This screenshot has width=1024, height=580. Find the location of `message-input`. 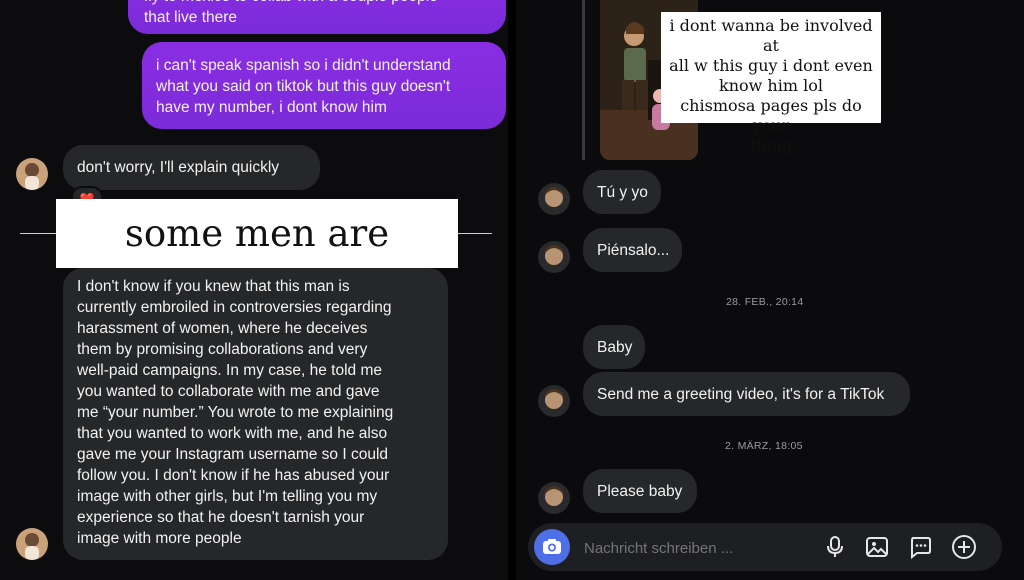

message-input is located at coordinates (694, 548).